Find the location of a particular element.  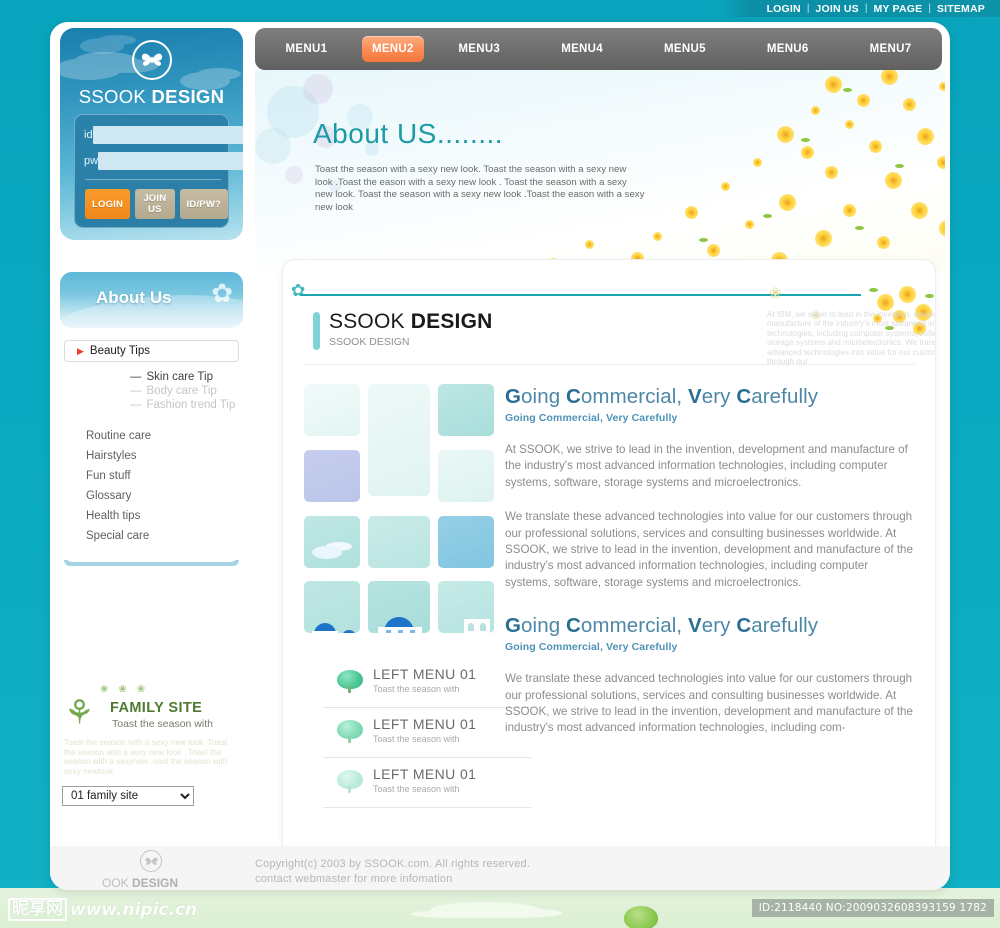

article-subheading-2: Going Commercial, Very Carefully is located at coordinates (591, 647).